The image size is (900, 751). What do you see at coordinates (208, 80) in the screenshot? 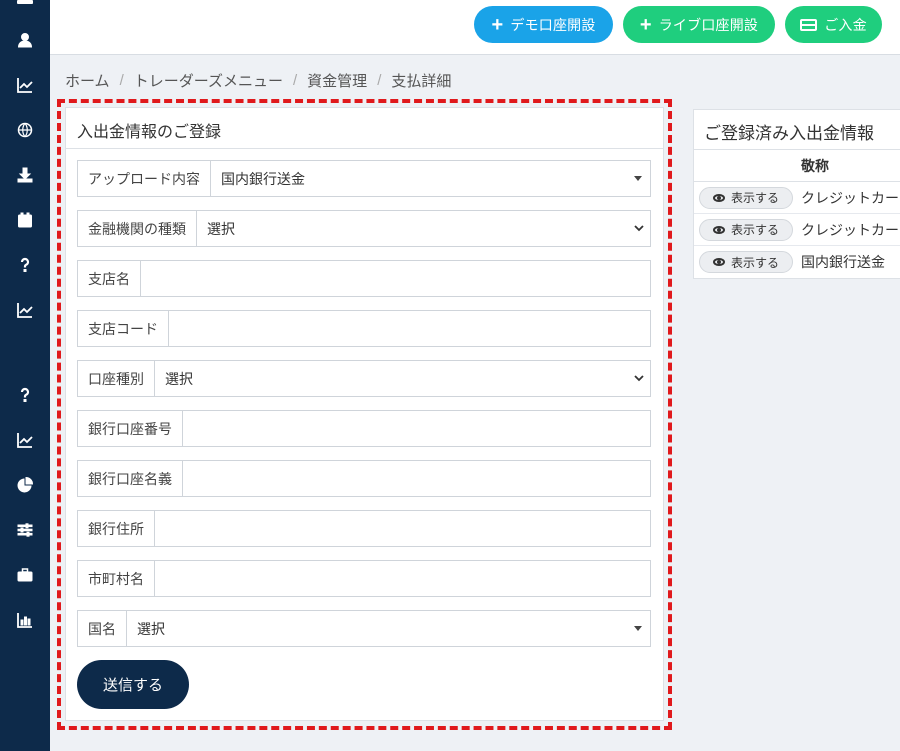
I see `breadcrumb-traders-menu: トレーダーズメニュー` at bounding box center [208, 80].